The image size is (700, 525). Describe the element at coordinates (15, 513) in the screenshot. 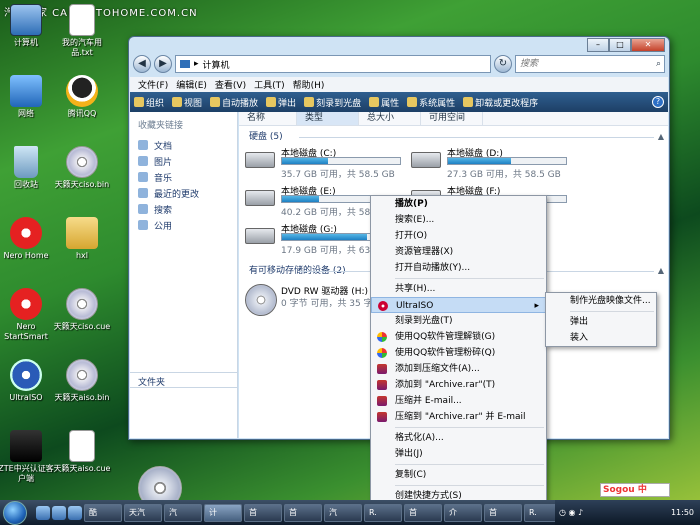

I see `start-button` at that location.